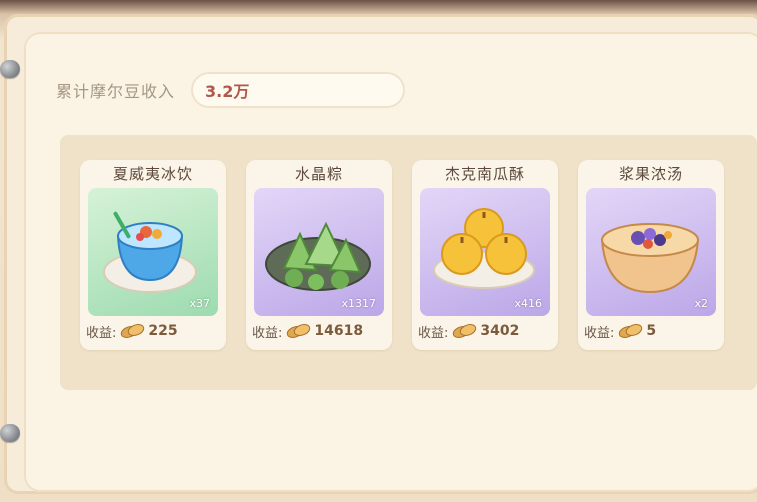 The height and width of the screenshot is (502, 757). I want to click on earning-row: 收益: 225, so click(132, 331).